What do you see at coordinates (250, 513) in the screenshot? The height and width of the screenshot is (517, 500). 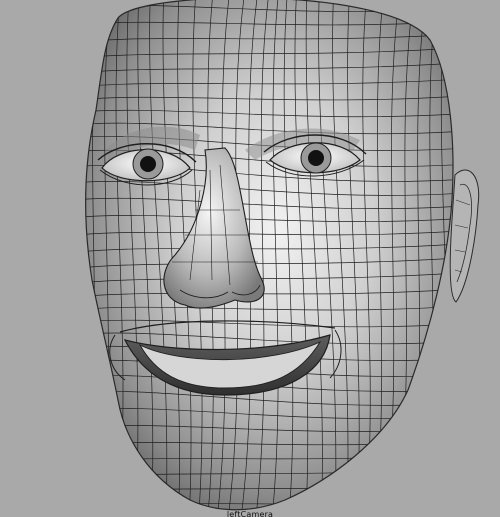 I see `camera-name-label: leftCamera` at bounding box center [250, 513].